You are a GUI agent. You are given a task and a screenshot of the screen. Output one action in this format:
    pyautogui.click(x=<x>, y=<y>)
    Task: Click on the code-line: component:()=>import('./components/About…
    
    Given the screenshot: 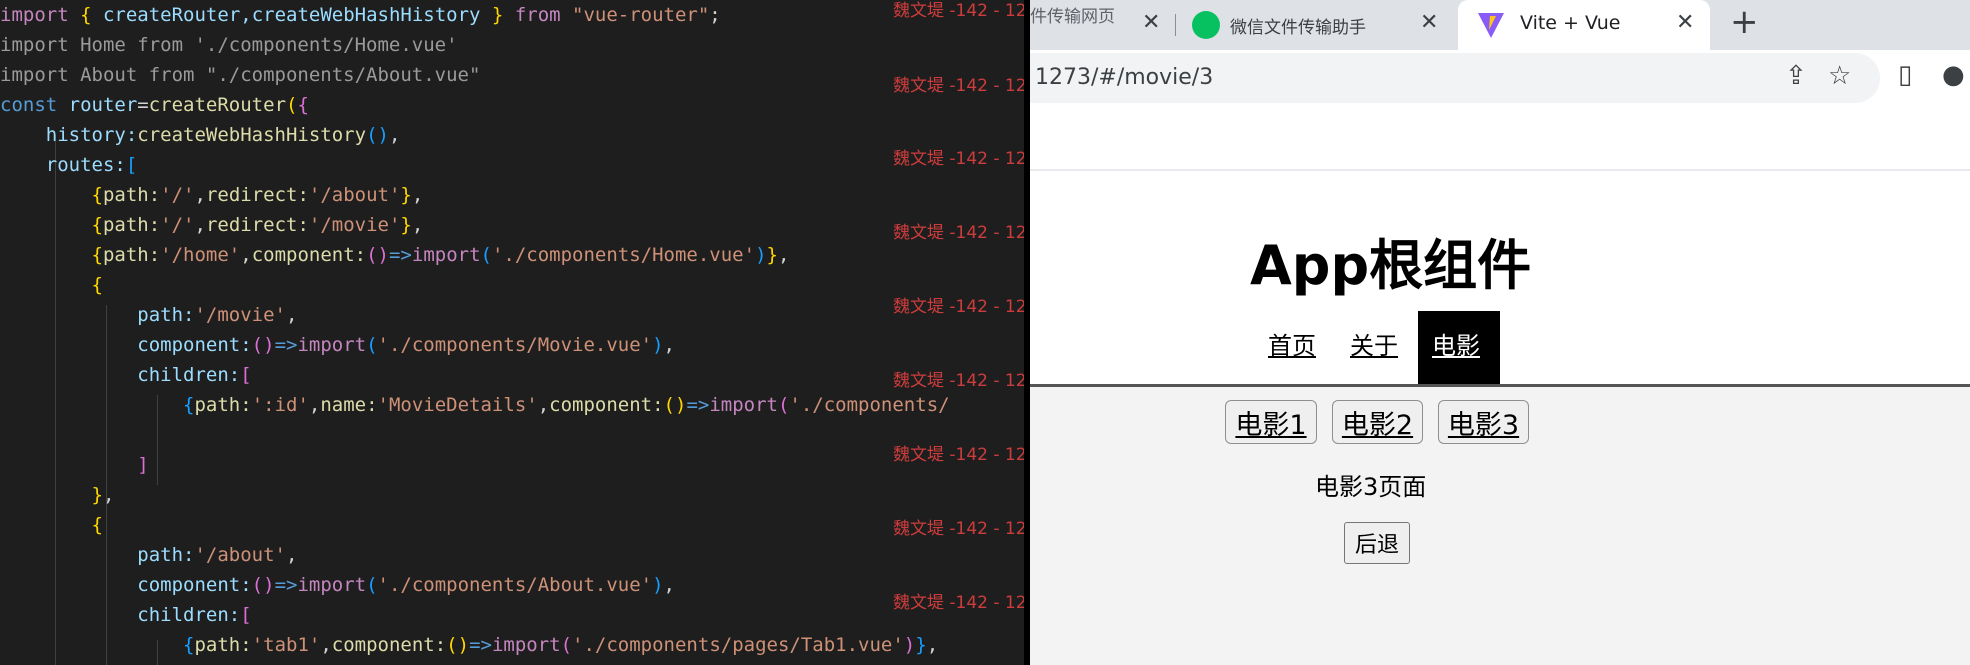 What is the action you would take?
    pyautogui.click(x=337, y=585)
    